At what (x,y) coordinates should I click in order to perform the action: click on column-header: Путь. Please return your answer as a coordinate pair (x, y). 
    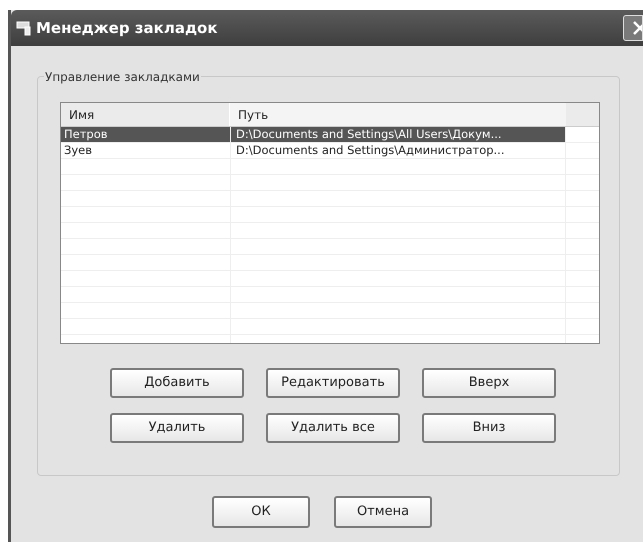
    Looking at the image, I should click on (398, 114).